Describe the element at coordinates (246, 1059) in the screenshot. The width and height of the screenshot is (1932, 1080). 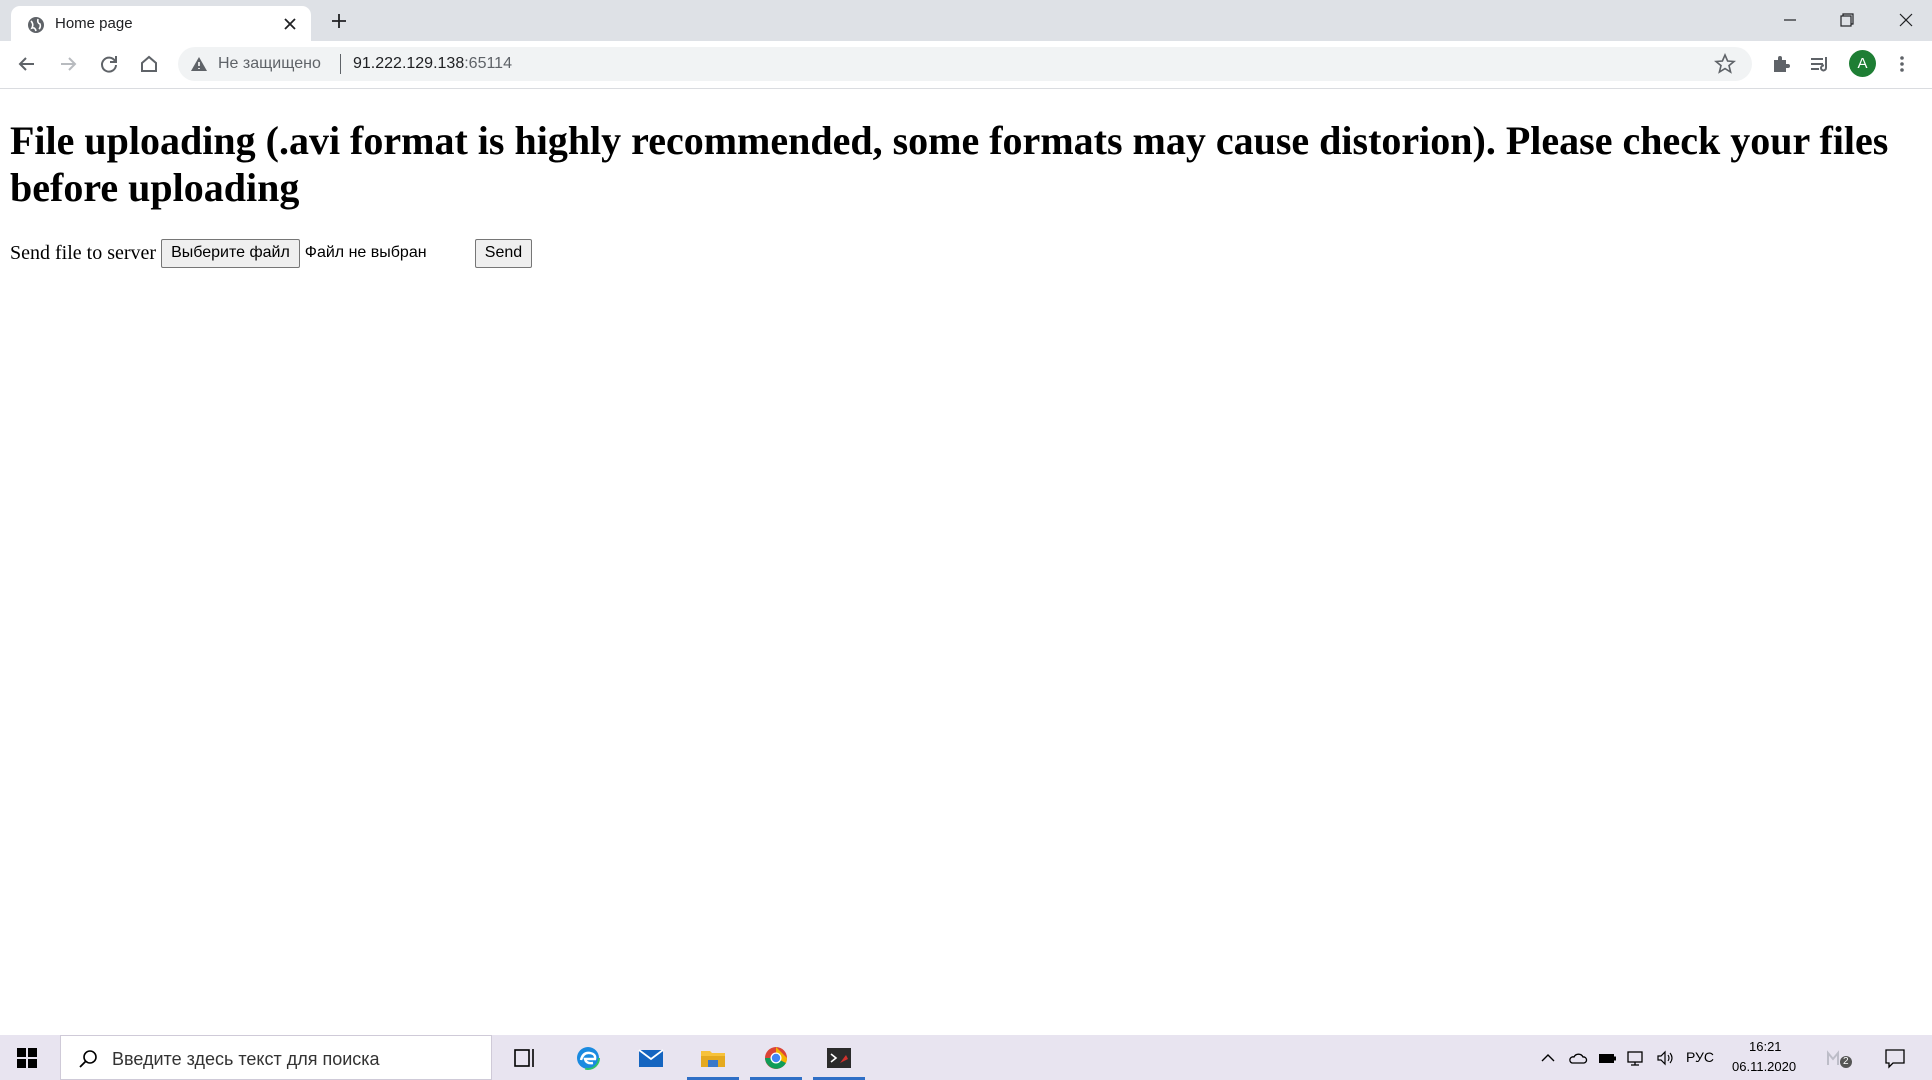
I see `search-placeholder: Введите здесь текст для поиска` at that location.